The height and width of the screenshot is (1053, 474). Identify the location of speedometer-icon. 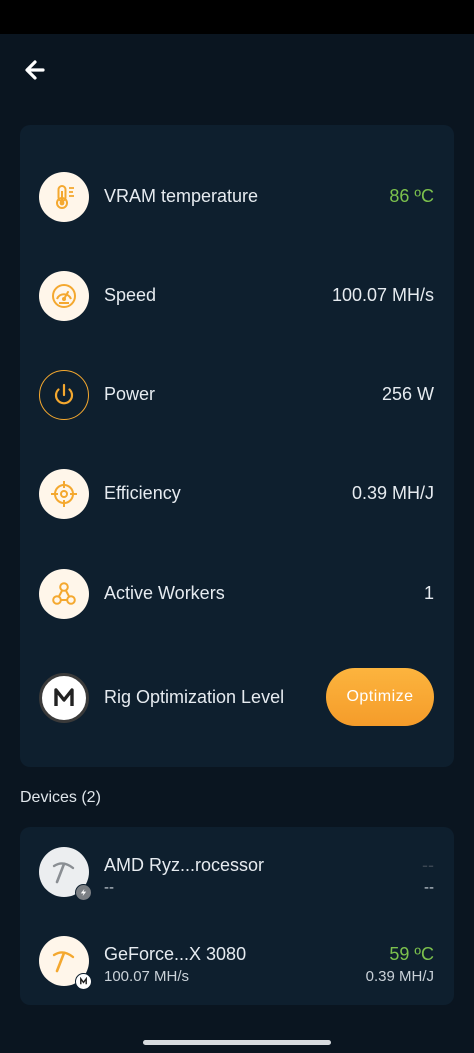
(64, 296).